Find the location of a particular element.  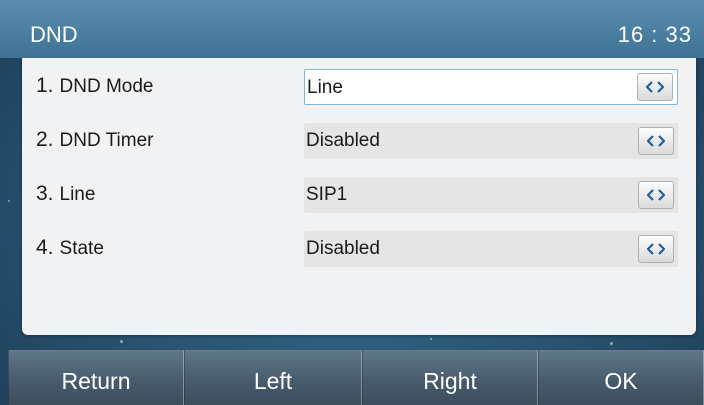

softkey-bar: Return Left Right OK is located at coordinates (352, 377).